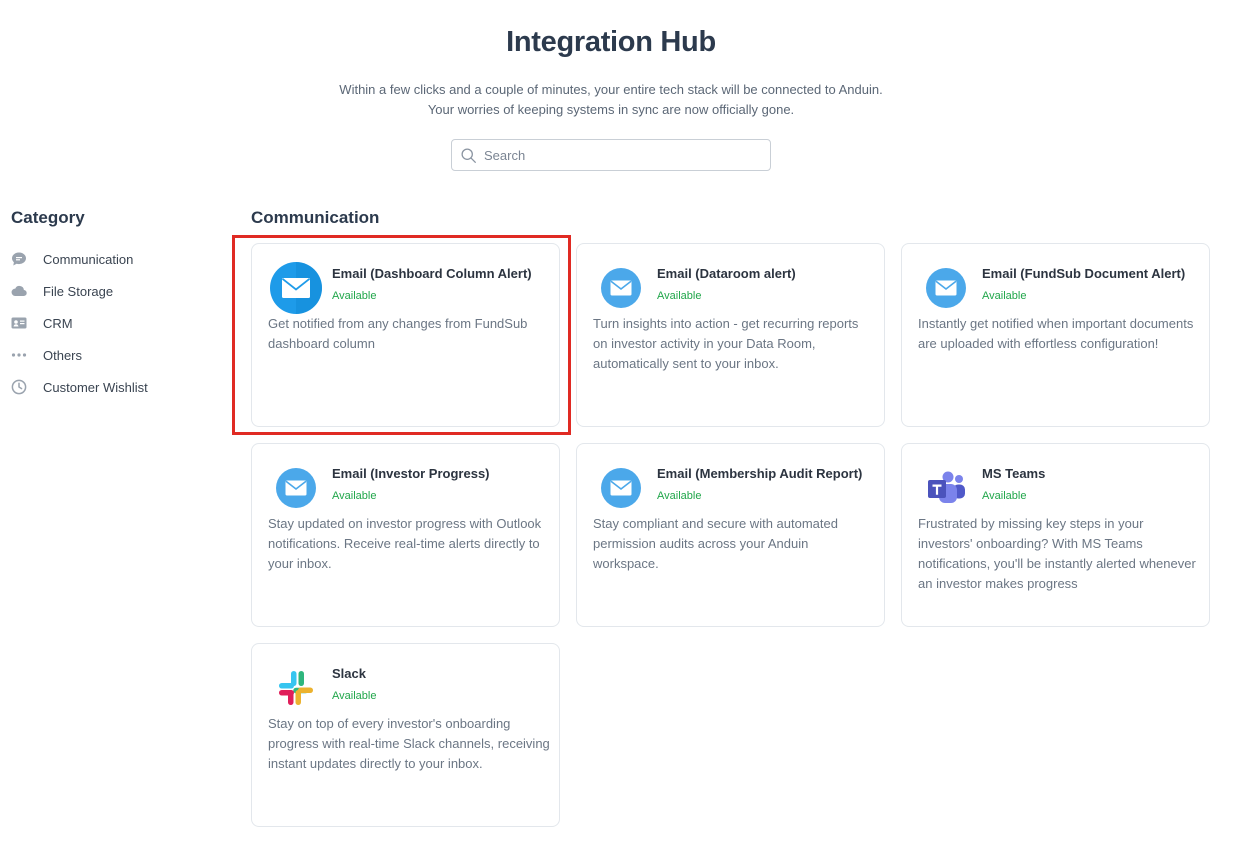 The image size is (1244, 852). What do you see at coordinates (468, 155) in the screenshot?
I see `search-icon` at bounding box center [468, 155].